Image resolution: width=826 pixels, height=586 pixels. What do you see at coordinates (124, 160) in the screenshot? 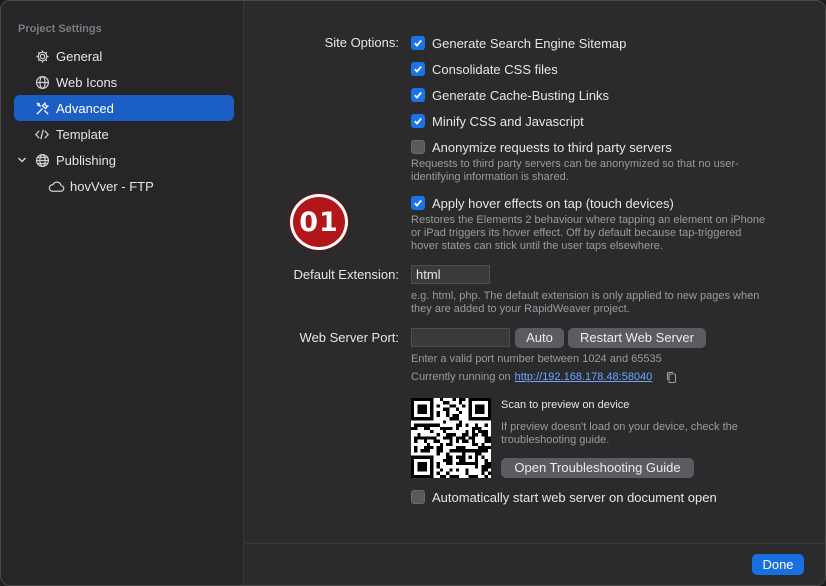
I see `sidebar-item-publishing: Publishing` at bounding box center [124, 160].